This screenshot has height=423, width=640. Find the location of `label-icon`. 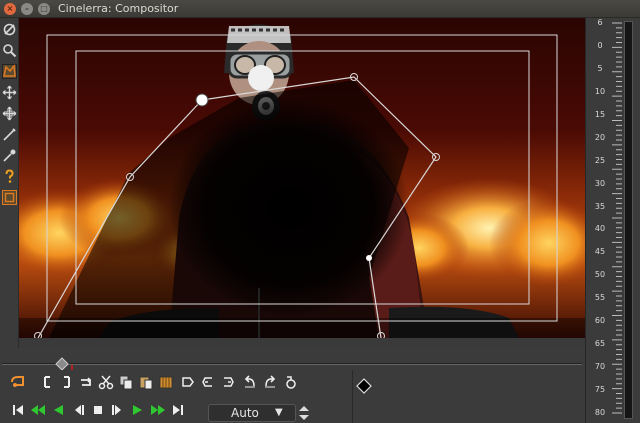

label-icon is located at coordinates (188, 382).